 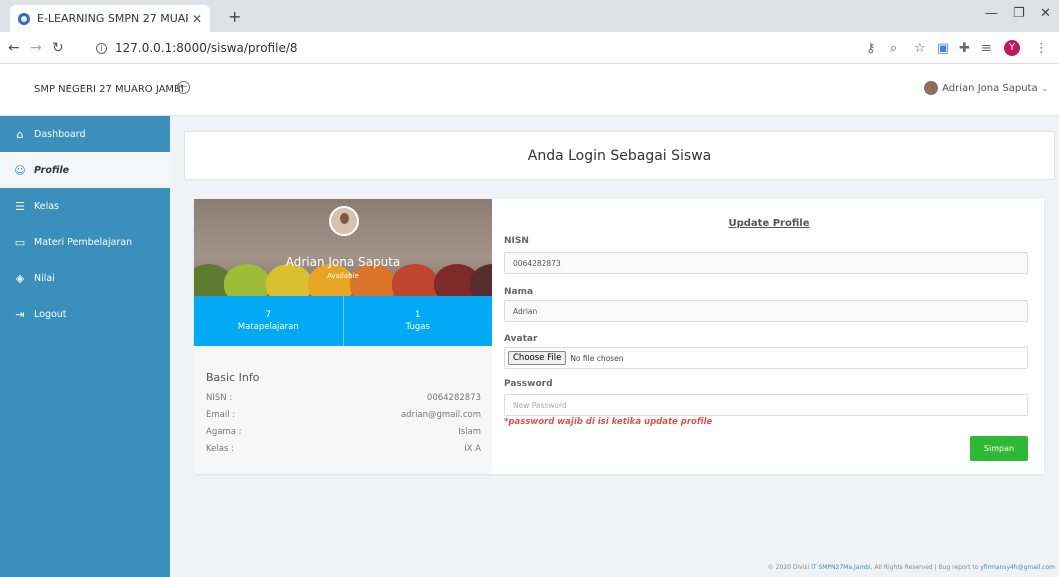 I want to click on avatar-file-input: Choose File No file chosen, so click(x=766, y=358).